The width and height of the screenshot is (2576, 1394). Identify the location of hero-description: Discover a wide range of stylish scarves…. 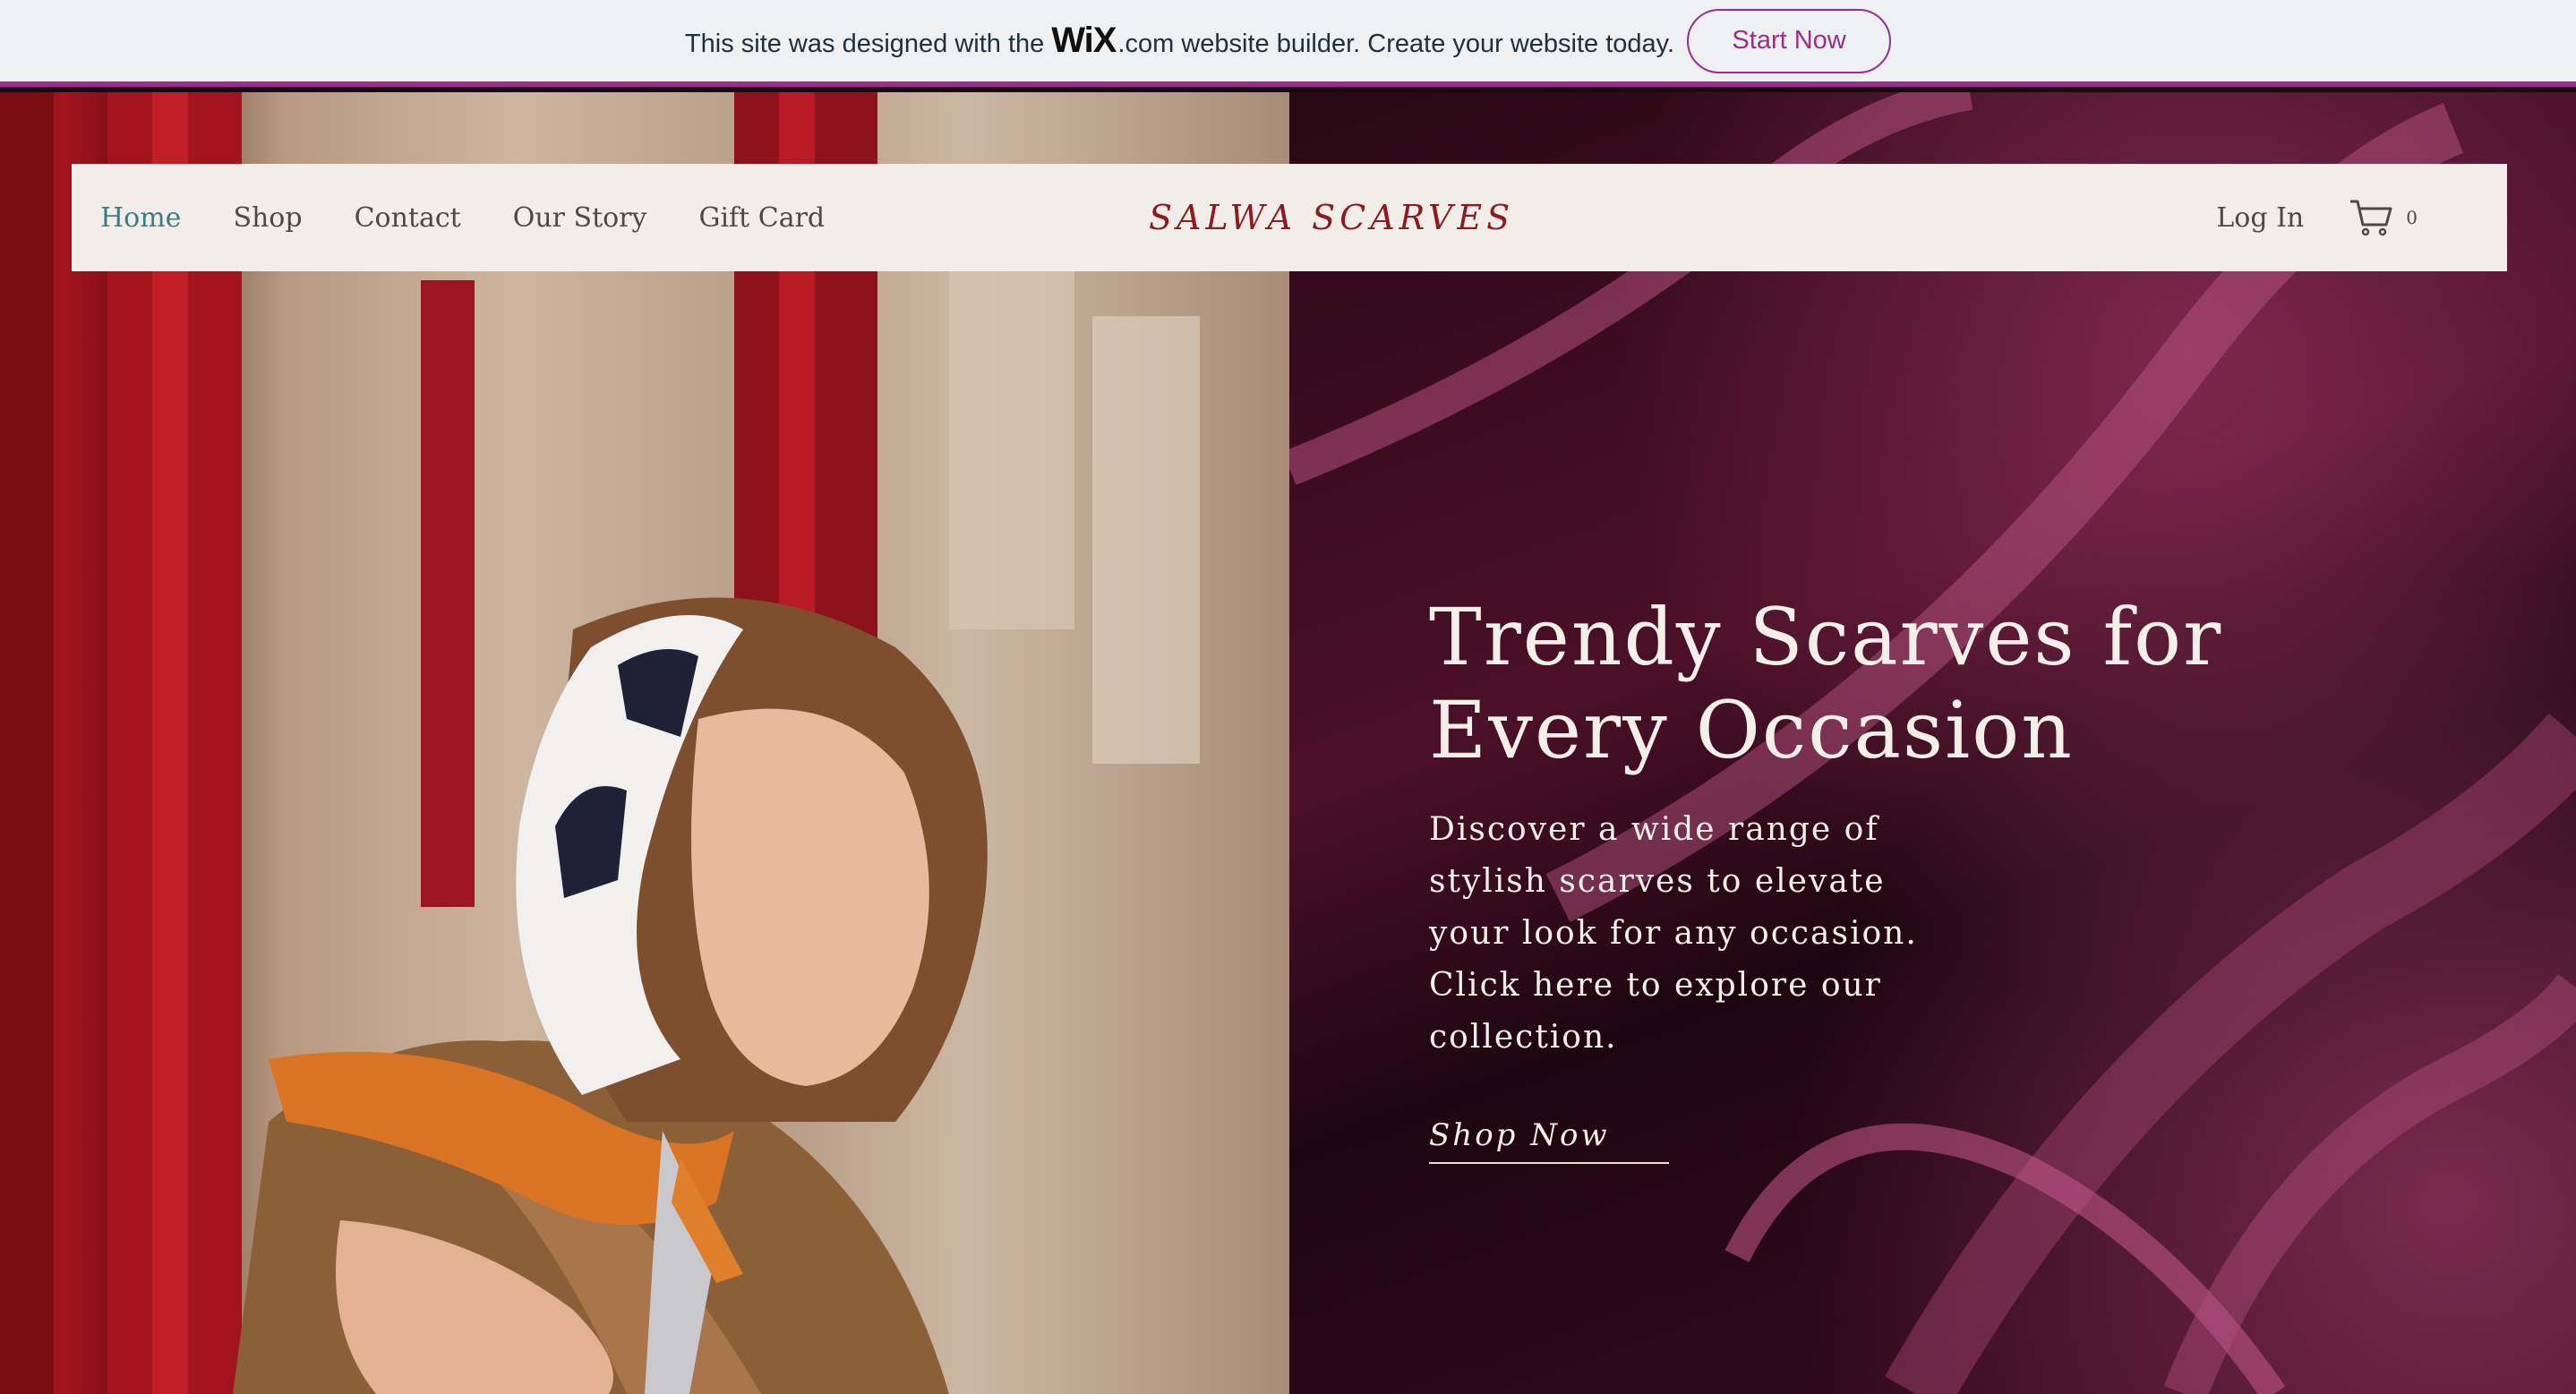
(1673, 933).